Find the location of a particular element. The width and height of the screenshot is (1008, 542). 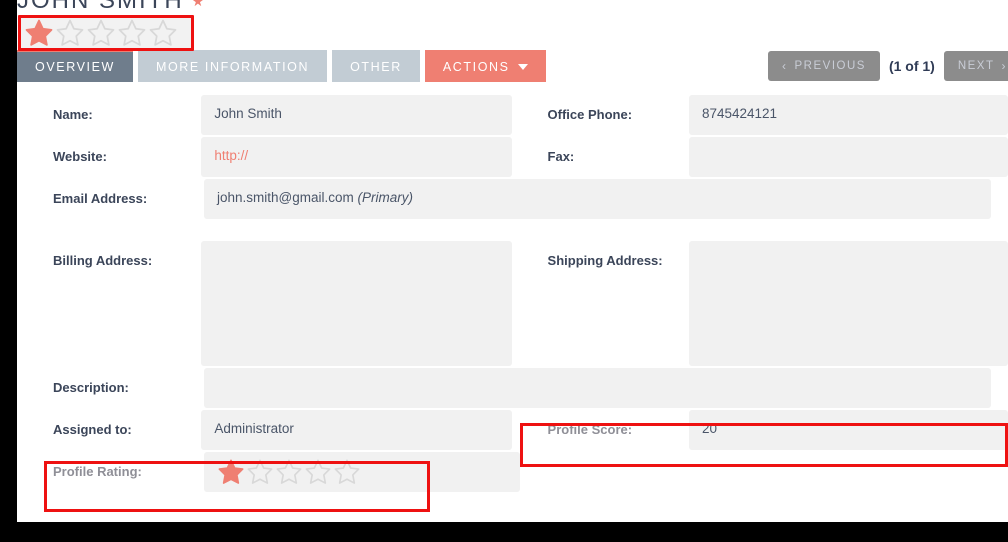

profile-rating-label: Profile Rating: is located at coordinates (97, 471).